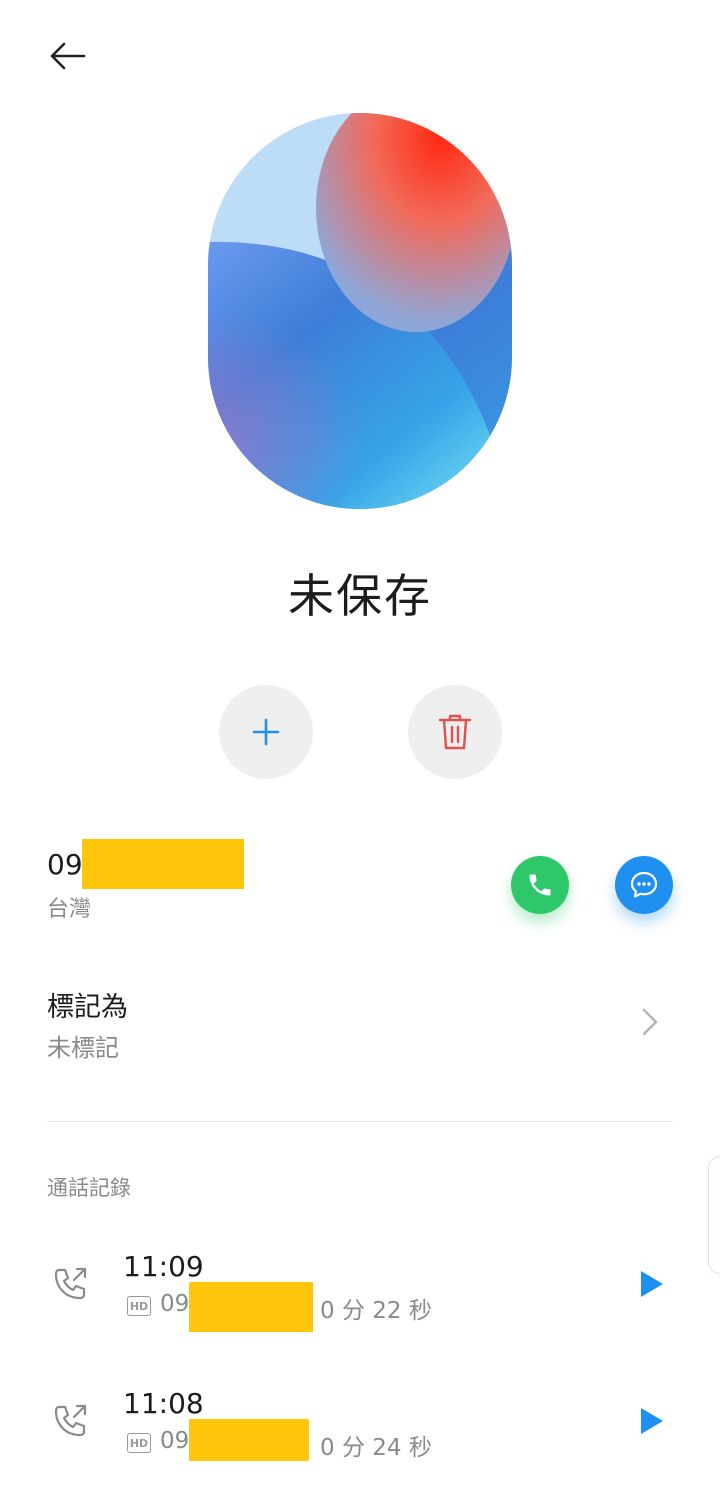 This screenshot has width=720, height=1492. Describe the element at coordinates (69, 909) in the screenshot. I see `phone-region: 台灣` at that location.